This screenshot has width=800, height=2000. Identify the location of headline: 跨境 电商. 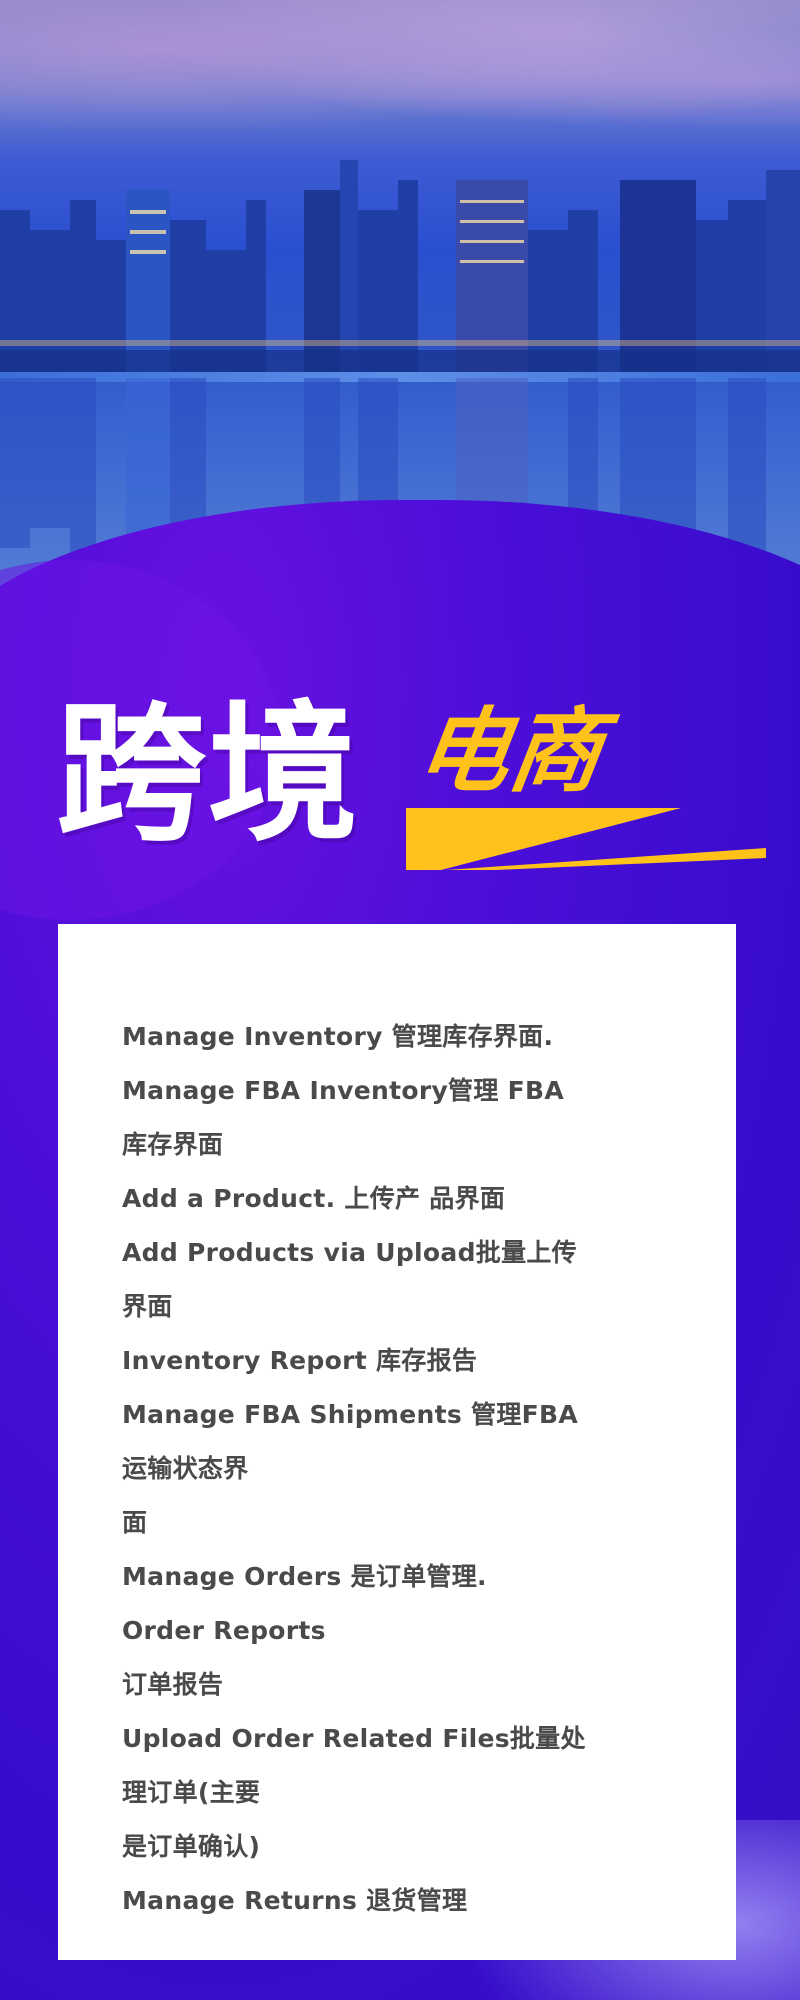
(411, 779).